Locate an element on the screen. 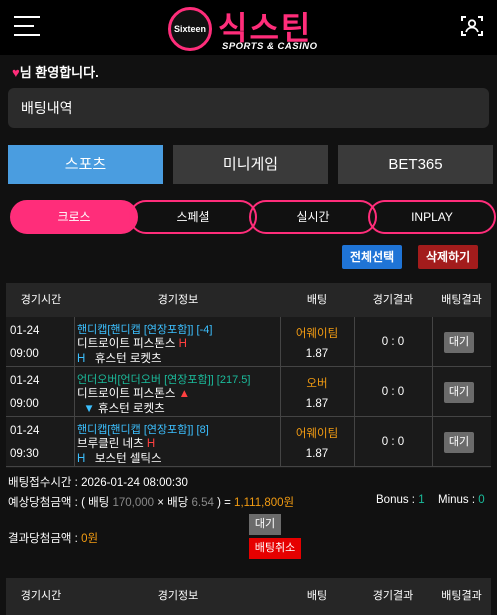 The image size is (497, 615). bet-time-line: 배팅접수시간 : 2026-01-24 08:00:30 is located at coordinates (98, 483).